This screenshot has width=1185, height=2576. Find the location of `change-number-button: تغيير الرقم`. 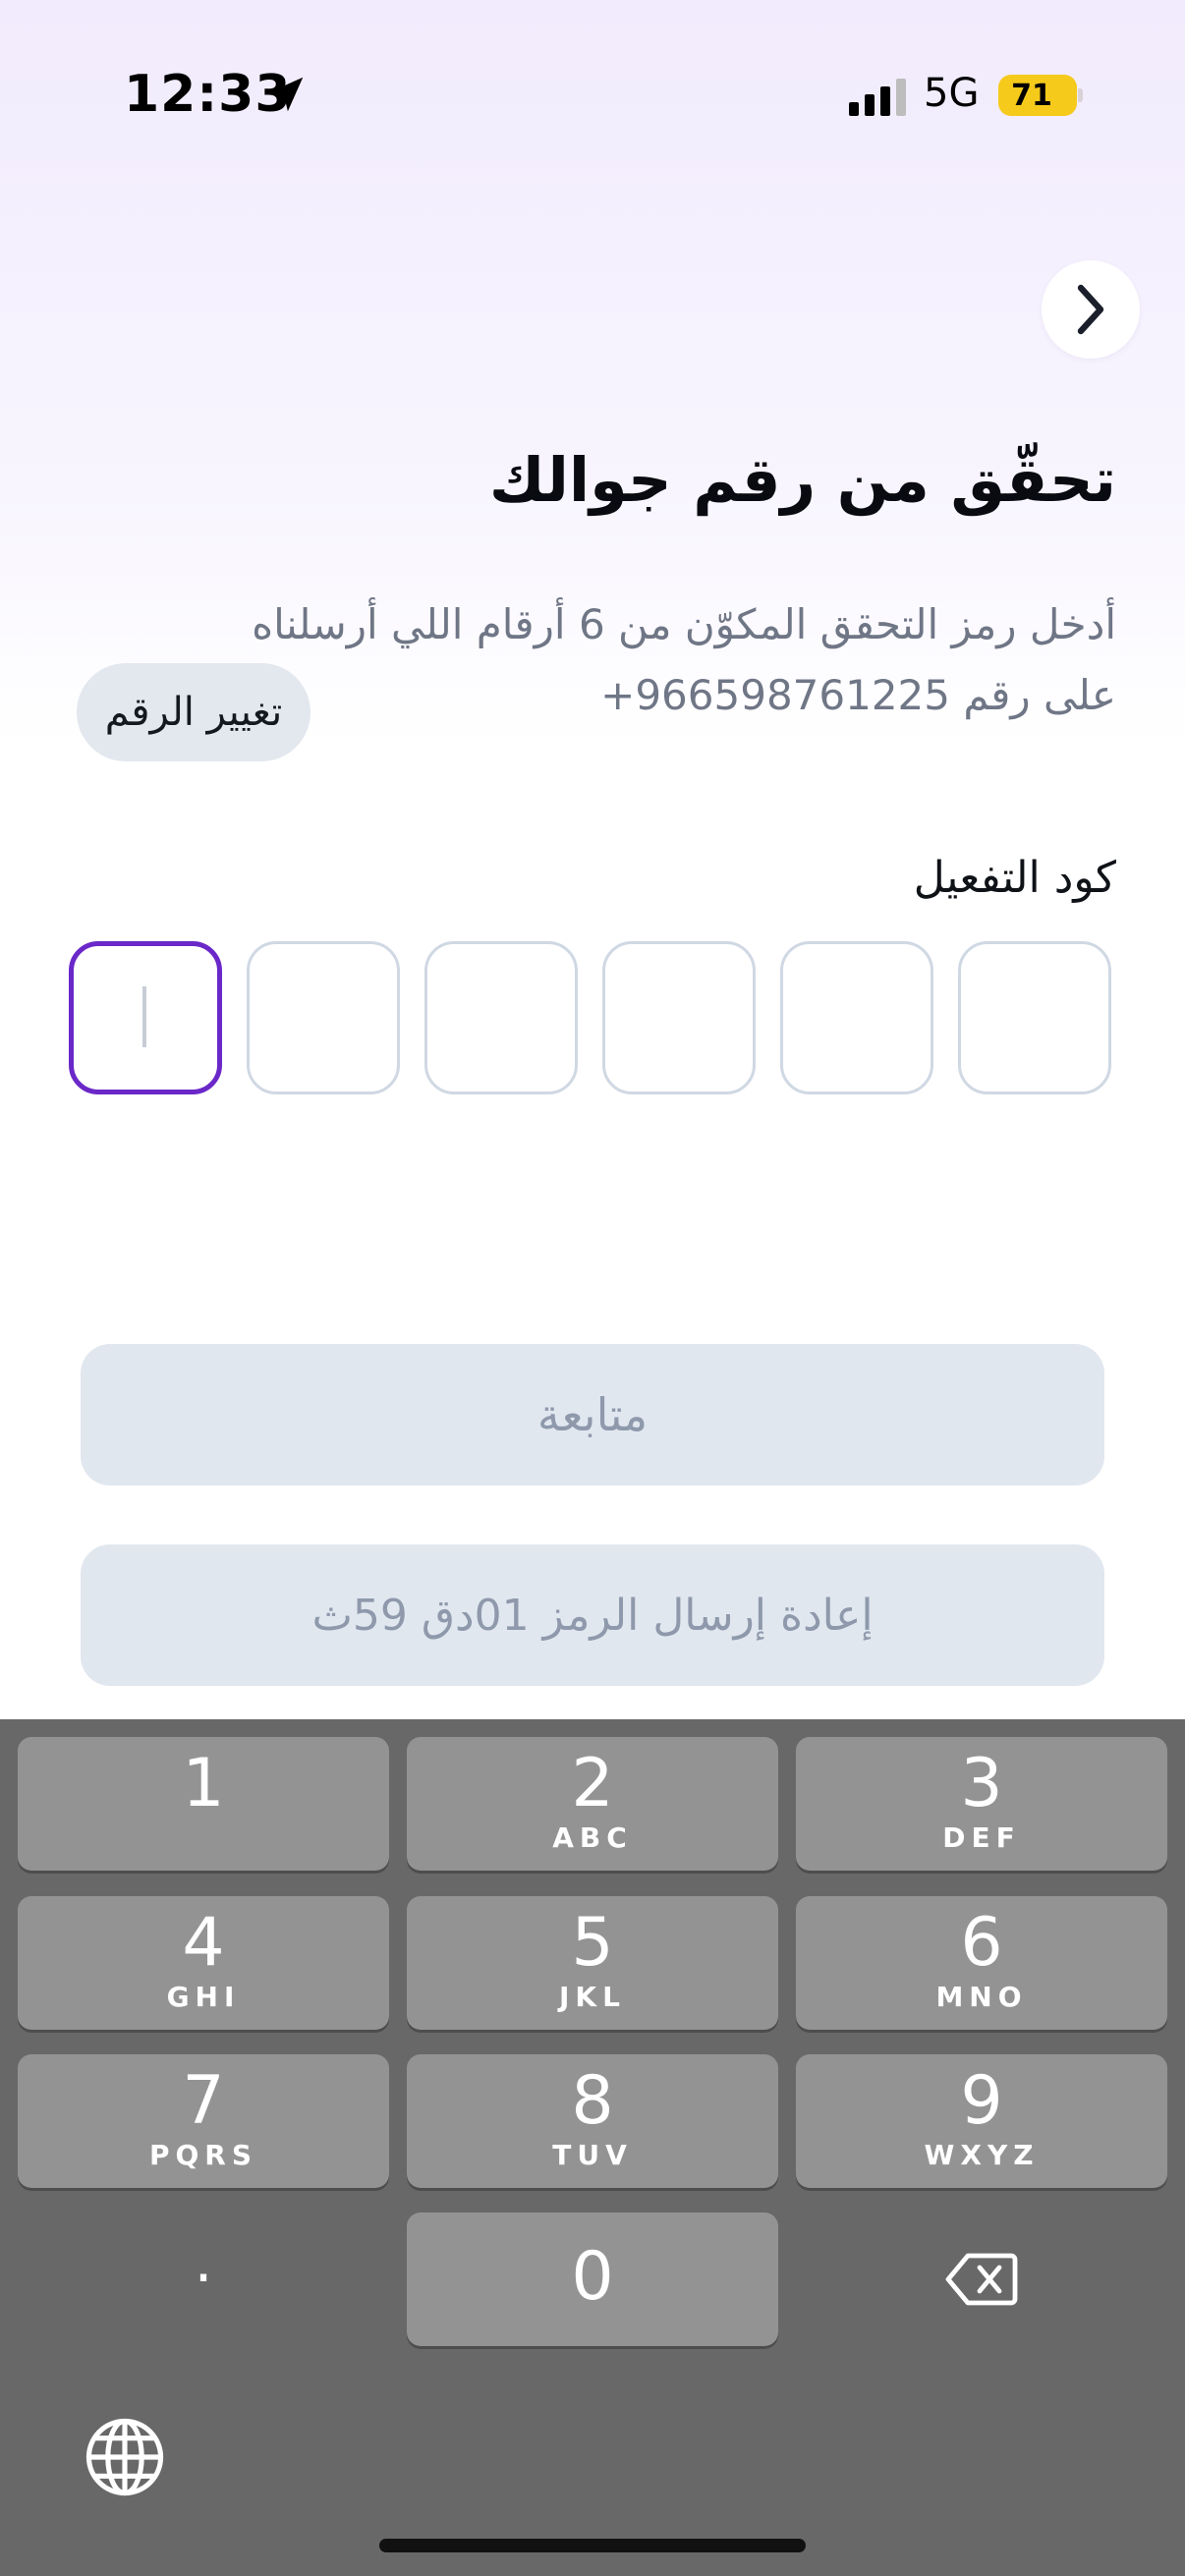

change-number-button: تغيير الرقم is located at coordinates (194, 712).